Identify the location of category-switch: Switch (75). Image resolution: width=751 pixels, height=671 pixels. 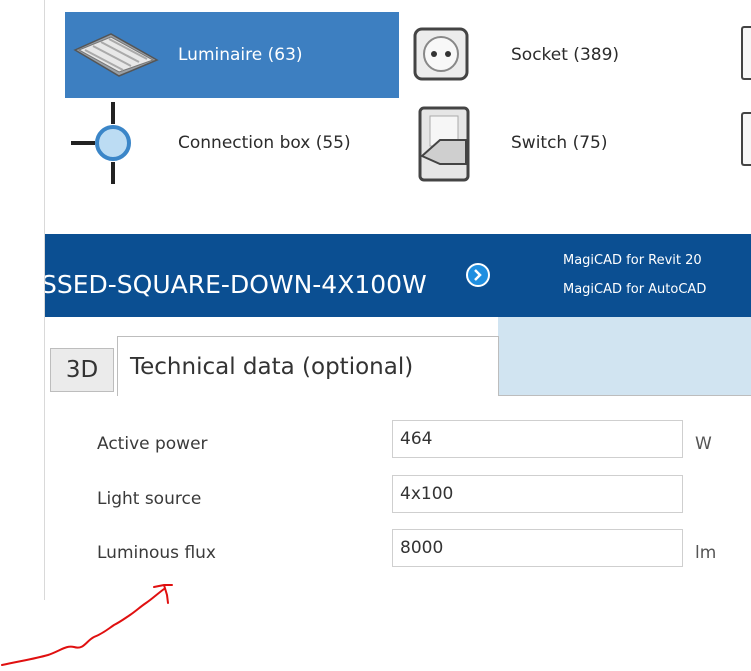
(575, 143).